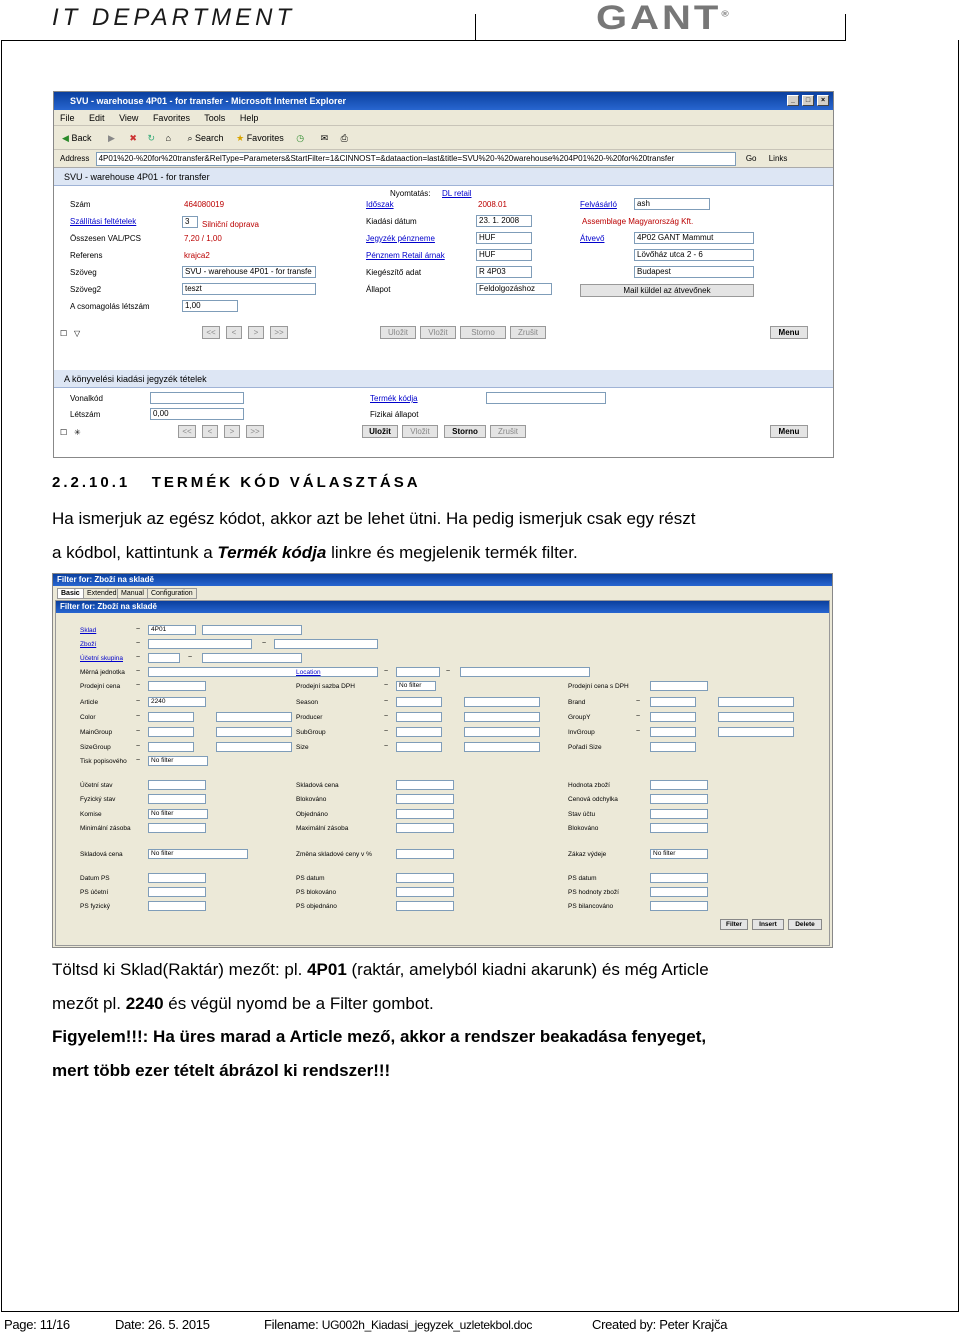 This screenshot has width=960, height=1336. Describe the element at coordinates (211, 332) in the screenshot. I see `nav-first-button: <<` at that location.